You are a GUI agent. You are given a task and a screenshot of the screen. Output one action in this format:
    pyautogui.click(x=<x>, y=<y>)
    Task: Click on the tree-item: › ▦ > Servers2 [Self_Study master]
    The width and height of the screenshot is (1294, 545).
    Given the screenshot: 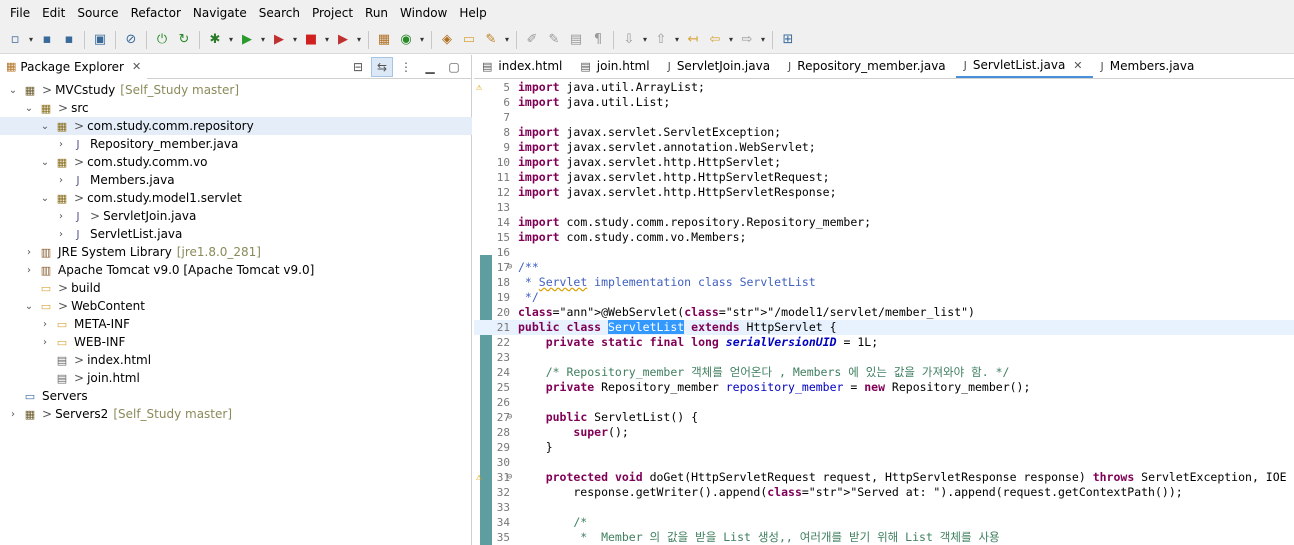 What is the action you would take?
    pyautogui.click(x=236, y=414)
    